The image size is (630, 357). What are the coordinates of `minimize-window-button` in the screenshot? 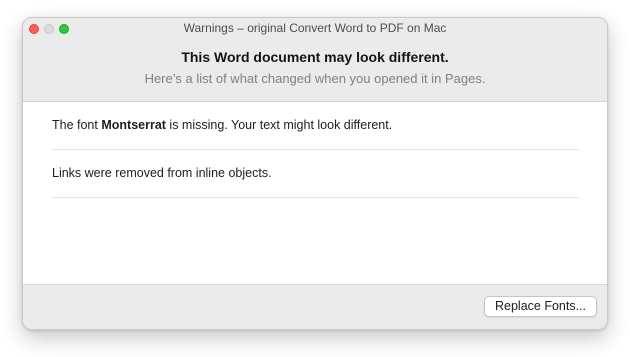 It's located at (49, 29).